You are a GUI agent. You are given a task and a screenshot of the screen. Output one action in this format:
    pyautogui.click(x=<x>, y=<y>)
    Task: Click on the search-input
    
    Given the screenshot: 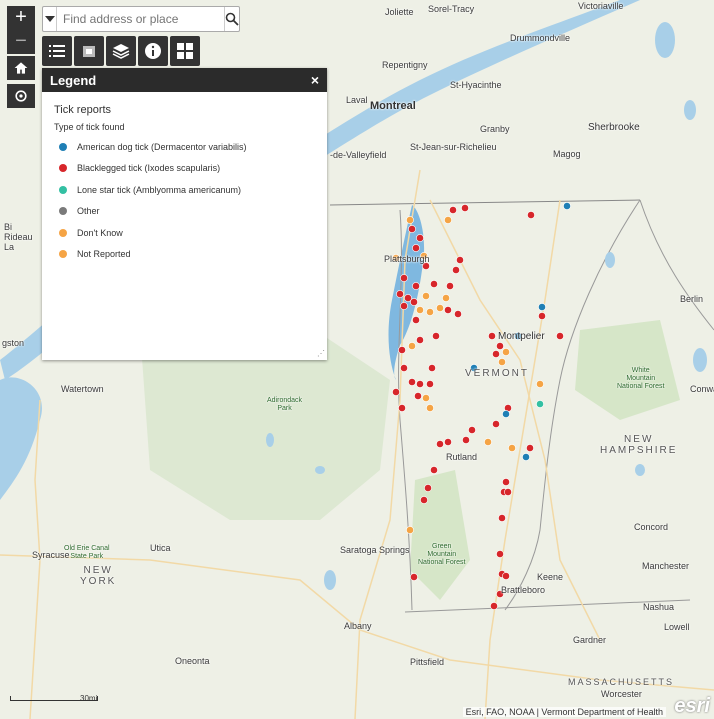 What is the action you would take?
    pyautogui.click(x=140, y=19)
    